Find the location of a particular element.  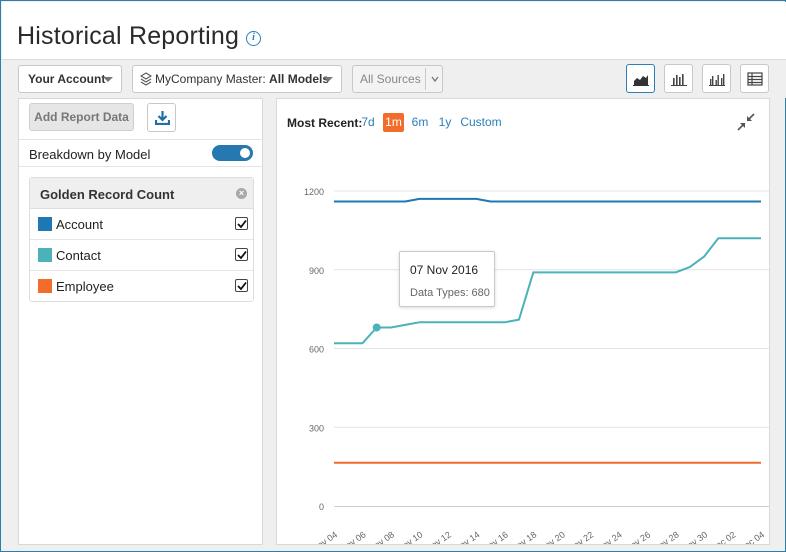

table-view-button is located at coordinates (754, 78).